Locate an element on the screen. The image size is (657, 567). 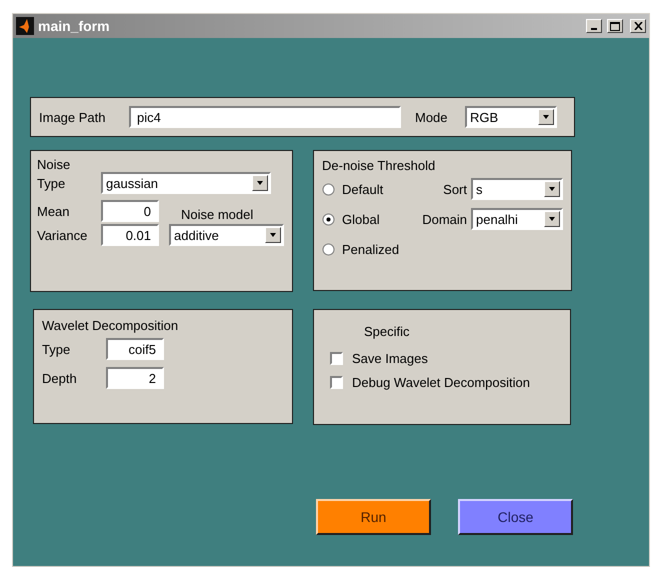
field-label: Variance is located at coordinates (62, 235).